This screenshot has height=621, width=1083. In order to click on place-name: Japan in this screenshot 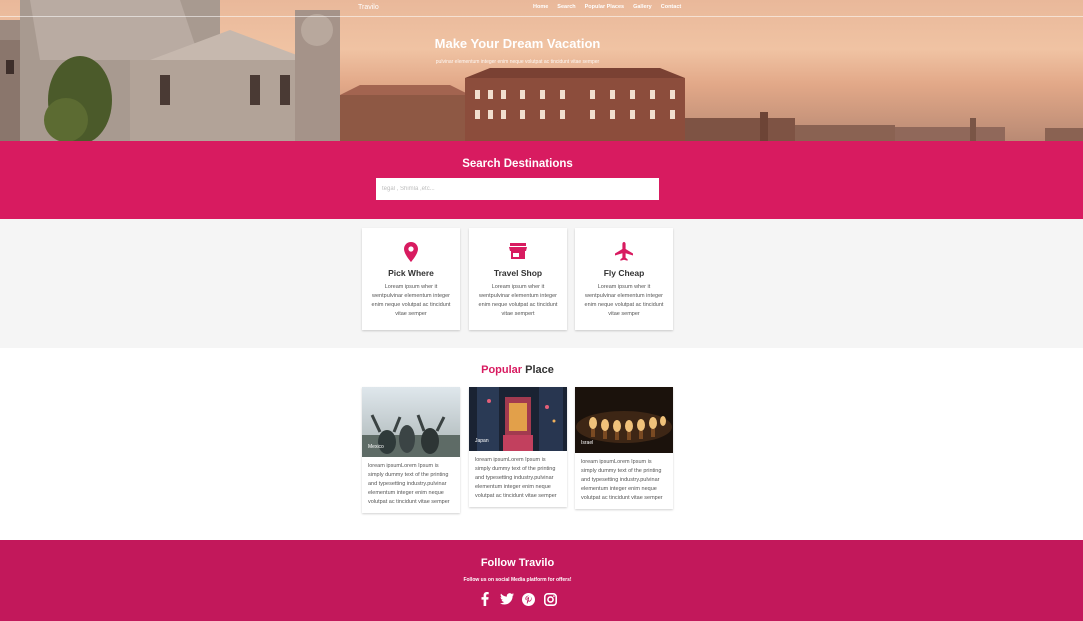, I will do `click(482, 441)`.